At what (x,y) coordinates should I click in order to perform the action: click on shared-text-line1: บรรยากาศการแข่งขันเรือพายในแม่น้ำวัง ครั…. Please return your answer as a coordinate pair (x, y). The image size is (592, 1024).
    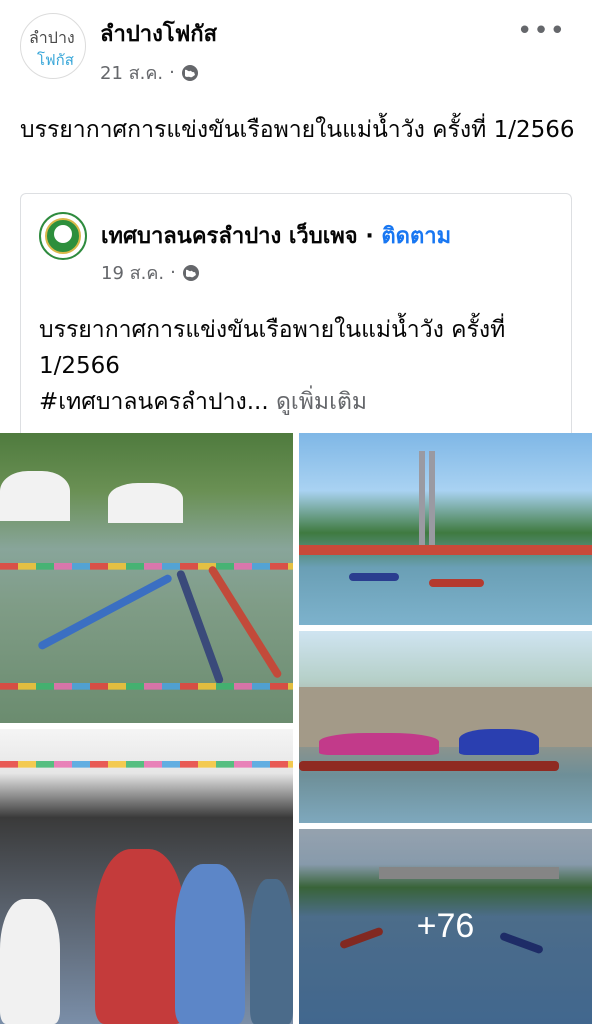
    Looking at the image, I should click on (272, 330).